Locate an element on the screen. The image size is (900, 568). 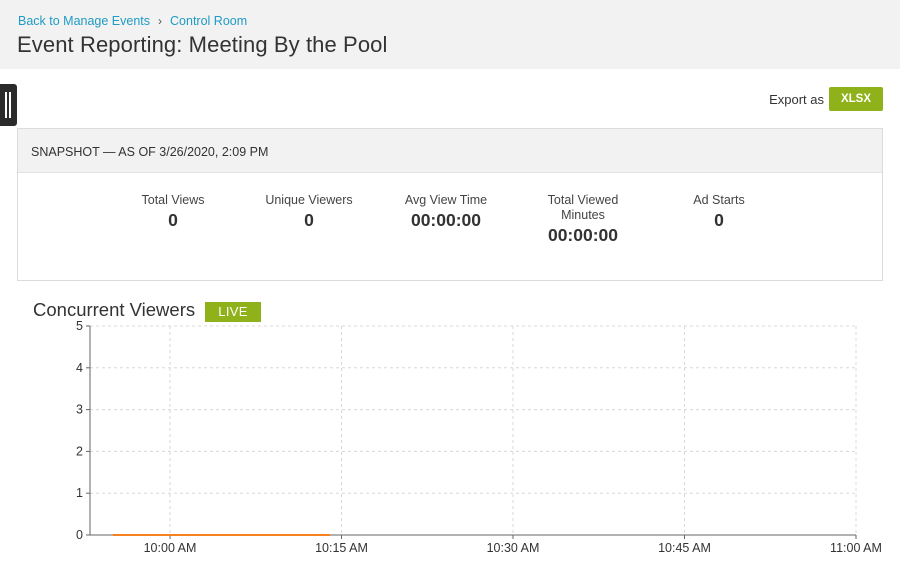
y-tick-label: 5 is located at coordinates (79, 326).